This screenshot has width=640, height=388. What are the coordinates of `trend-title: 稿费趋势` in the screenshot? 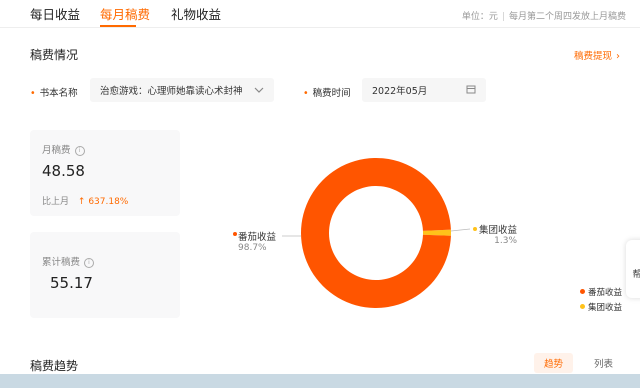 It's located at (54, 366).